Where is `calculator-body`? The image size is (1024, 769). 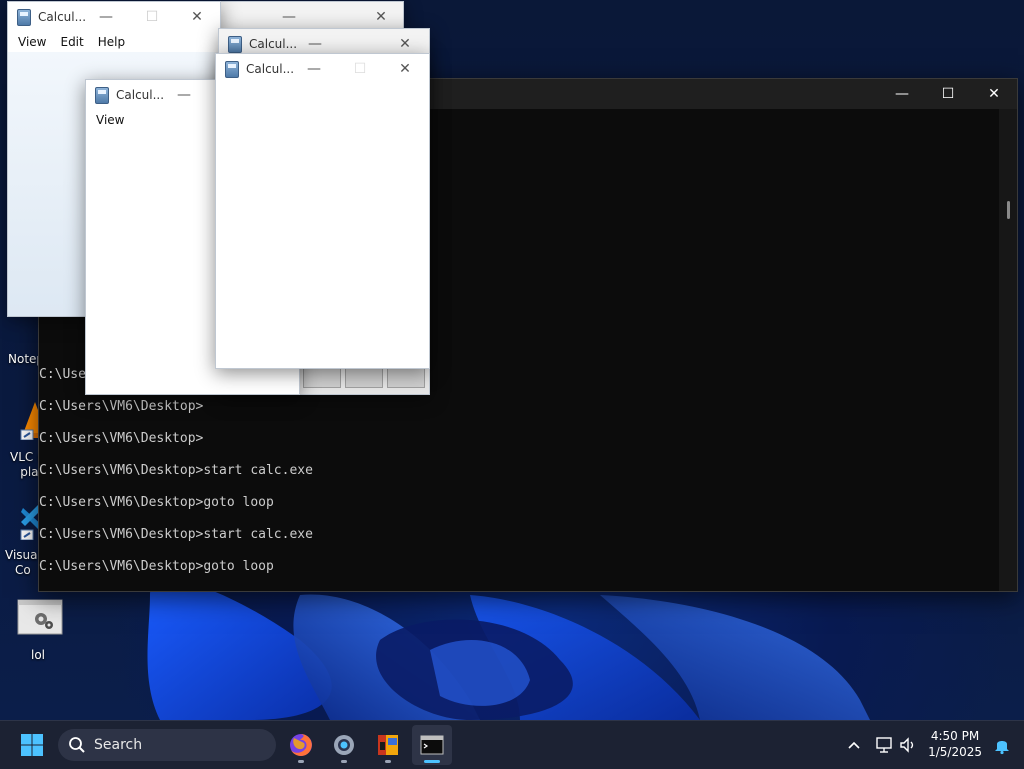 calculator-body is located at coordinates (322, 226).